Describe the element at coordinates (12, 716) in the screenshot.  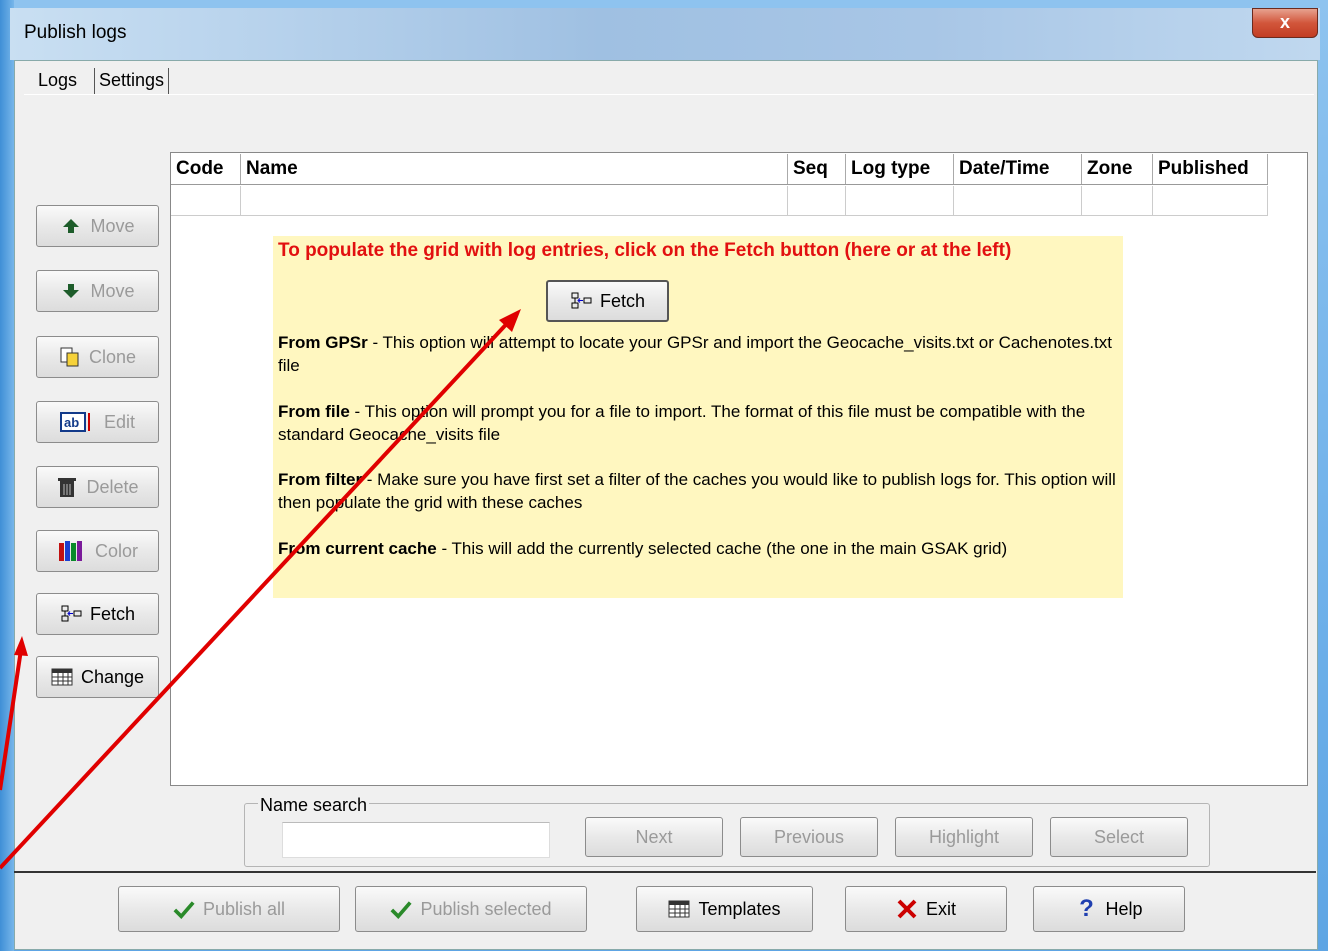
I see `arrow-to-fetch-side` at that location.